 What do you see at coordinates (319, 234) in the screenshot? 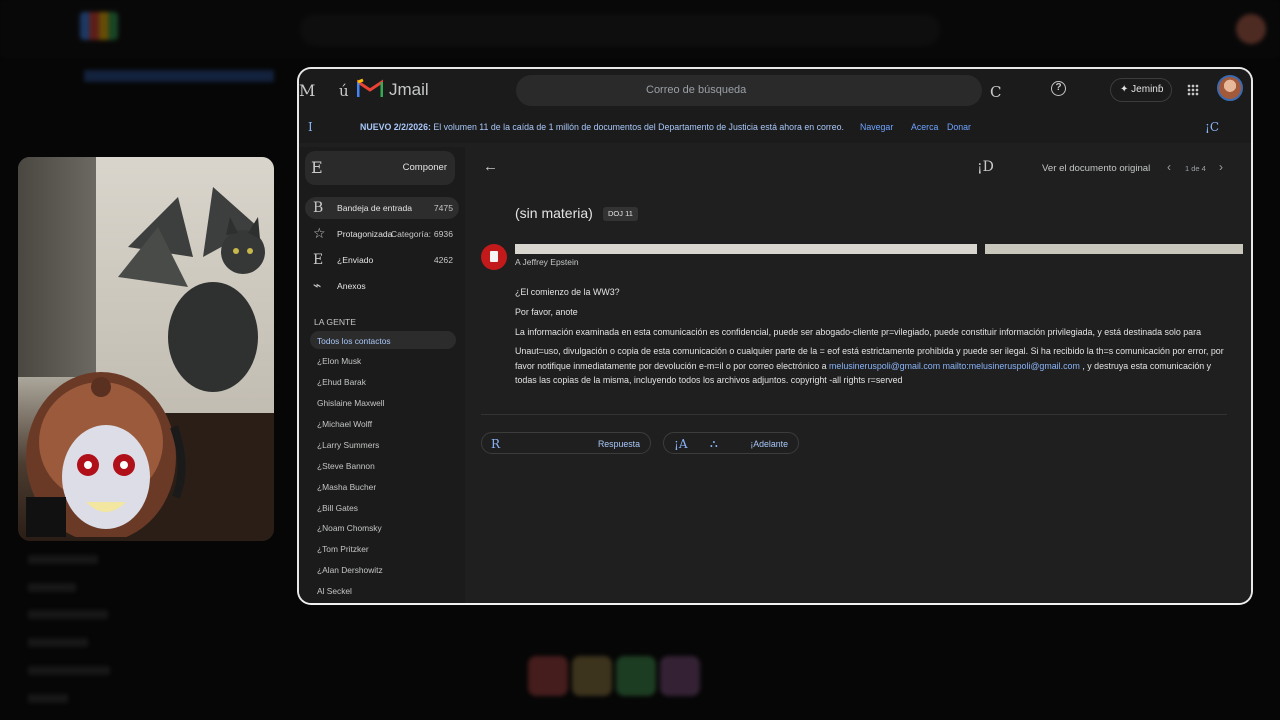
I see `star-icon: ☆` at bounding box center [319, 234].